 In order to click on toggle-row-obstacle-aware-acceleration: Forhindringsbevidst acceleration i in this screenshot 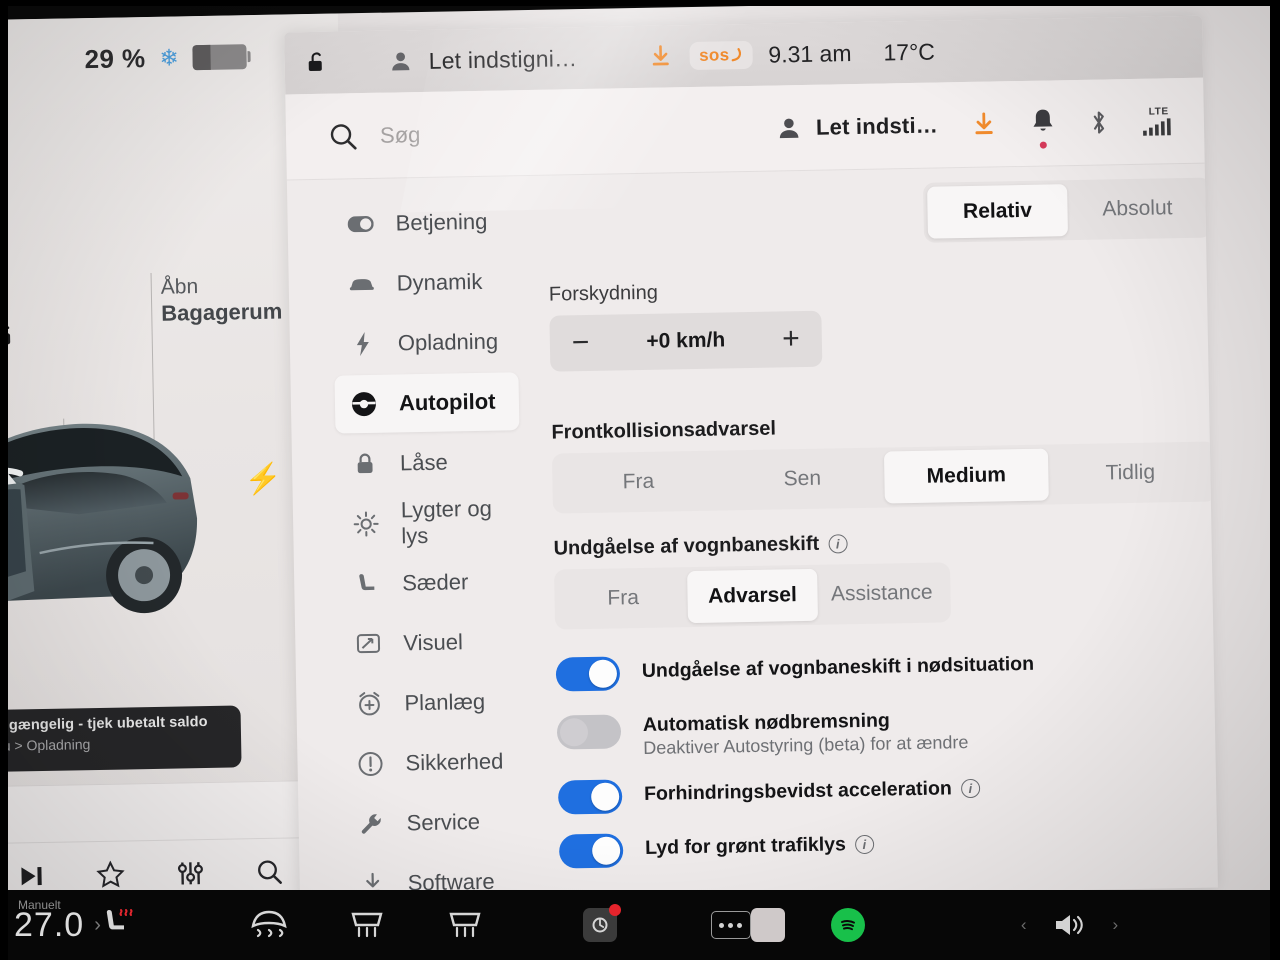, I will do `click(887, 790)`.